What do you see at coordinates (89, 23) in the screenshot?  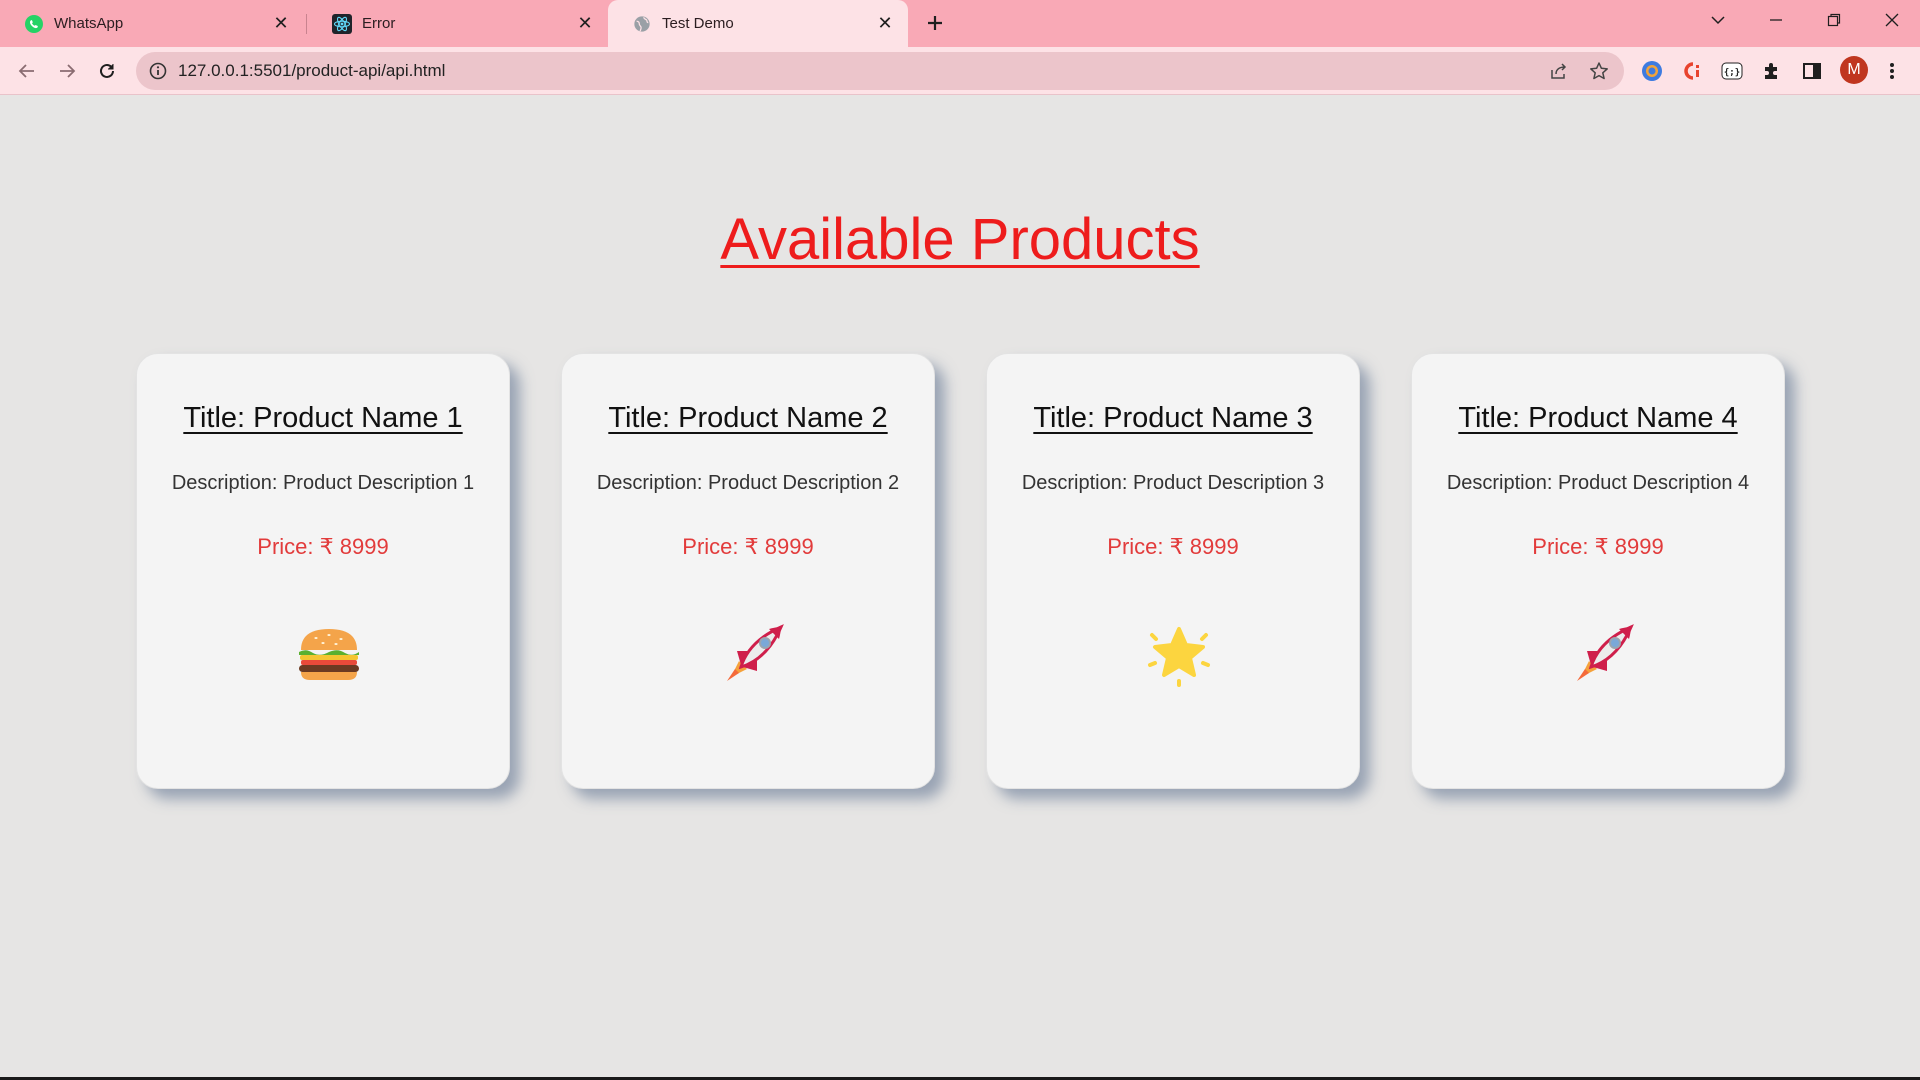 I see `tab-title: WhatsApp` at bounding box center [89, 23].